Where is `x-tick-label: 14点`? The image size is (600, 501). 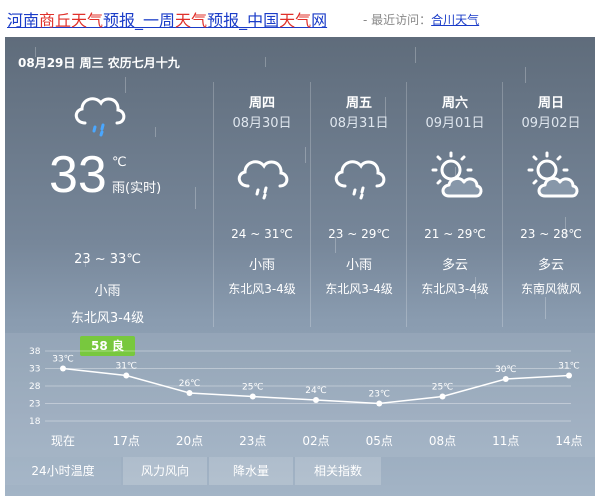 x-tick-label: 14点 is located at coordinates (568, 441).